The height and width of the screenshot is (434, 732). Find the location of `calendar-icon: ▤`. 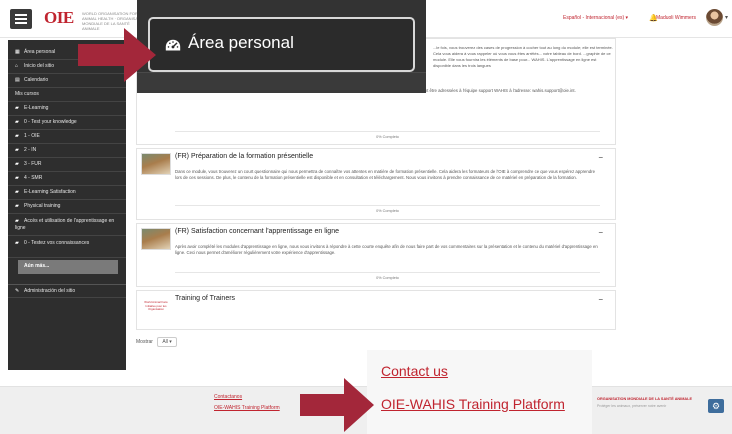

calendar-icon: ▤ is located at coordinates (17, 80).